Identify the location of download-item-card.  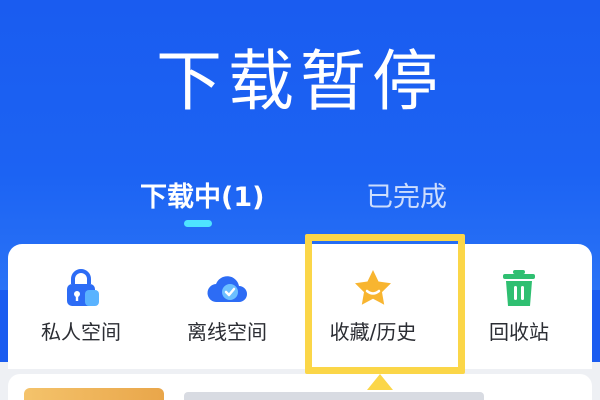
(300, 387).